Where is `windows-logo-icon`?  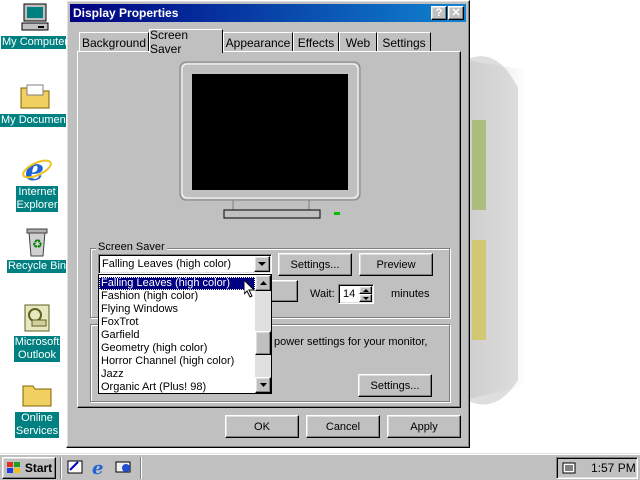
windows-logo-icon is located at coordinates (13, 467).